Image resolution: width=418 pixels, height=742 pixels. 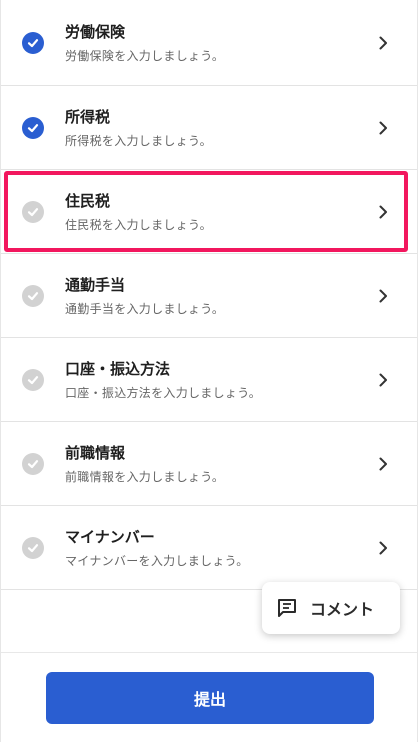 What do you see at coordinates (138, 224) in the screenshot?
I see `list-item-subtitle: 住民税を入力しましょう。` at bounding box center [138, 224].